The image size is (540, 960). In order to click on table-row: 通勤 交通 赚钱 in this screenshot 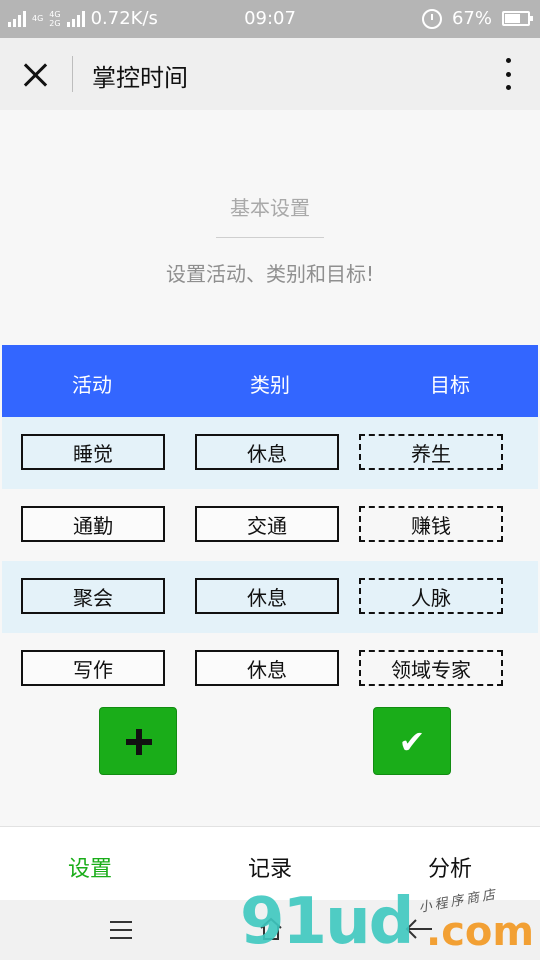, I will do `click(270, 525)`.